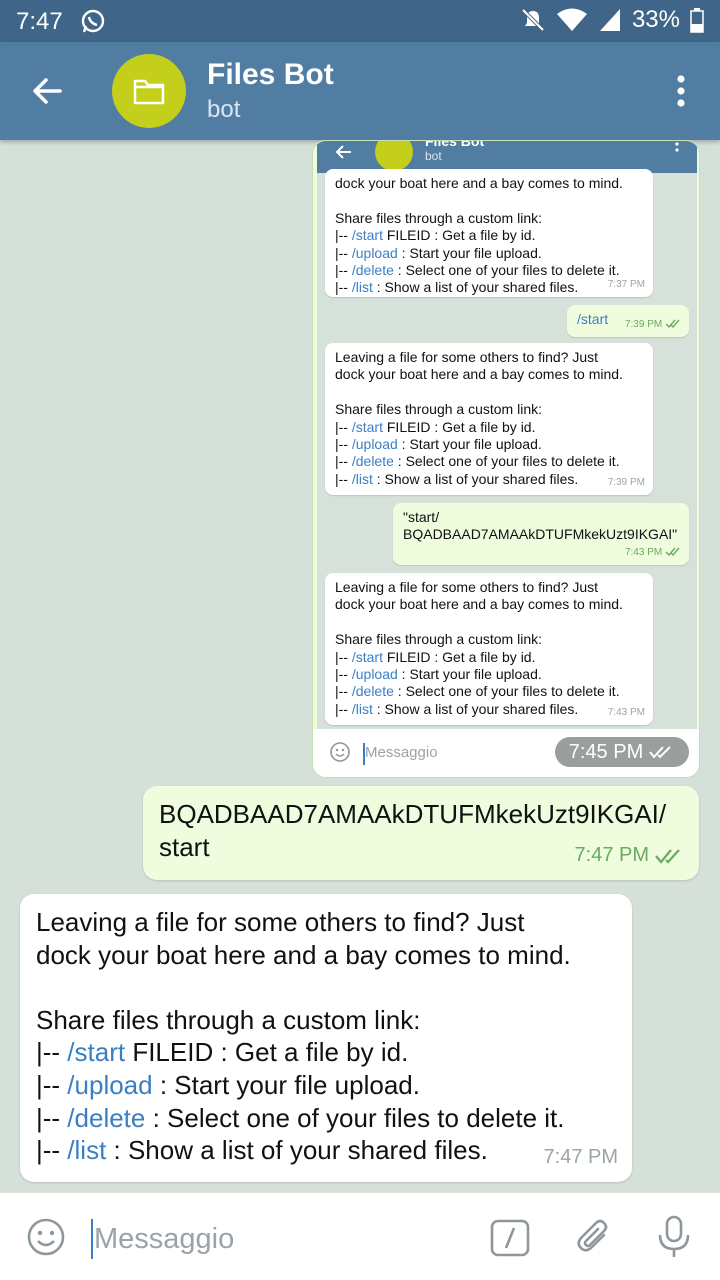 The image size is (720, 1280). Describe the element at coordinates (540, 534) in the screenshot. I see `message-line: BQADBAAD7AMAAkDTUFMkekUzt9IKGAI"` at that location.